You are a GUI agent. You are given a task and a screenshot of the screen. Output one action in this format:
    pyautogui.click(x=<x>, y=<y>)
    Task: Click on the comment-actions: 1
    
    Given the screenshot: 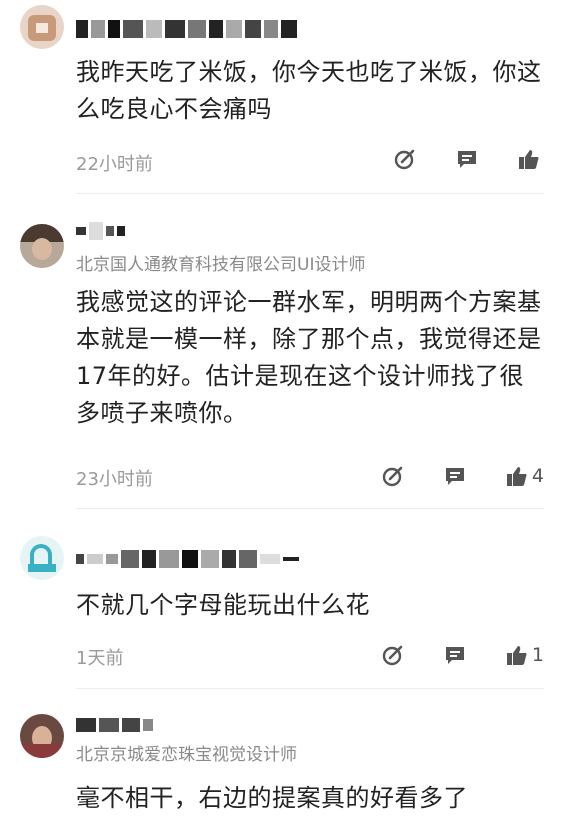 What is the action you would take?
    pyautogui.click(x=443, y=655)
    